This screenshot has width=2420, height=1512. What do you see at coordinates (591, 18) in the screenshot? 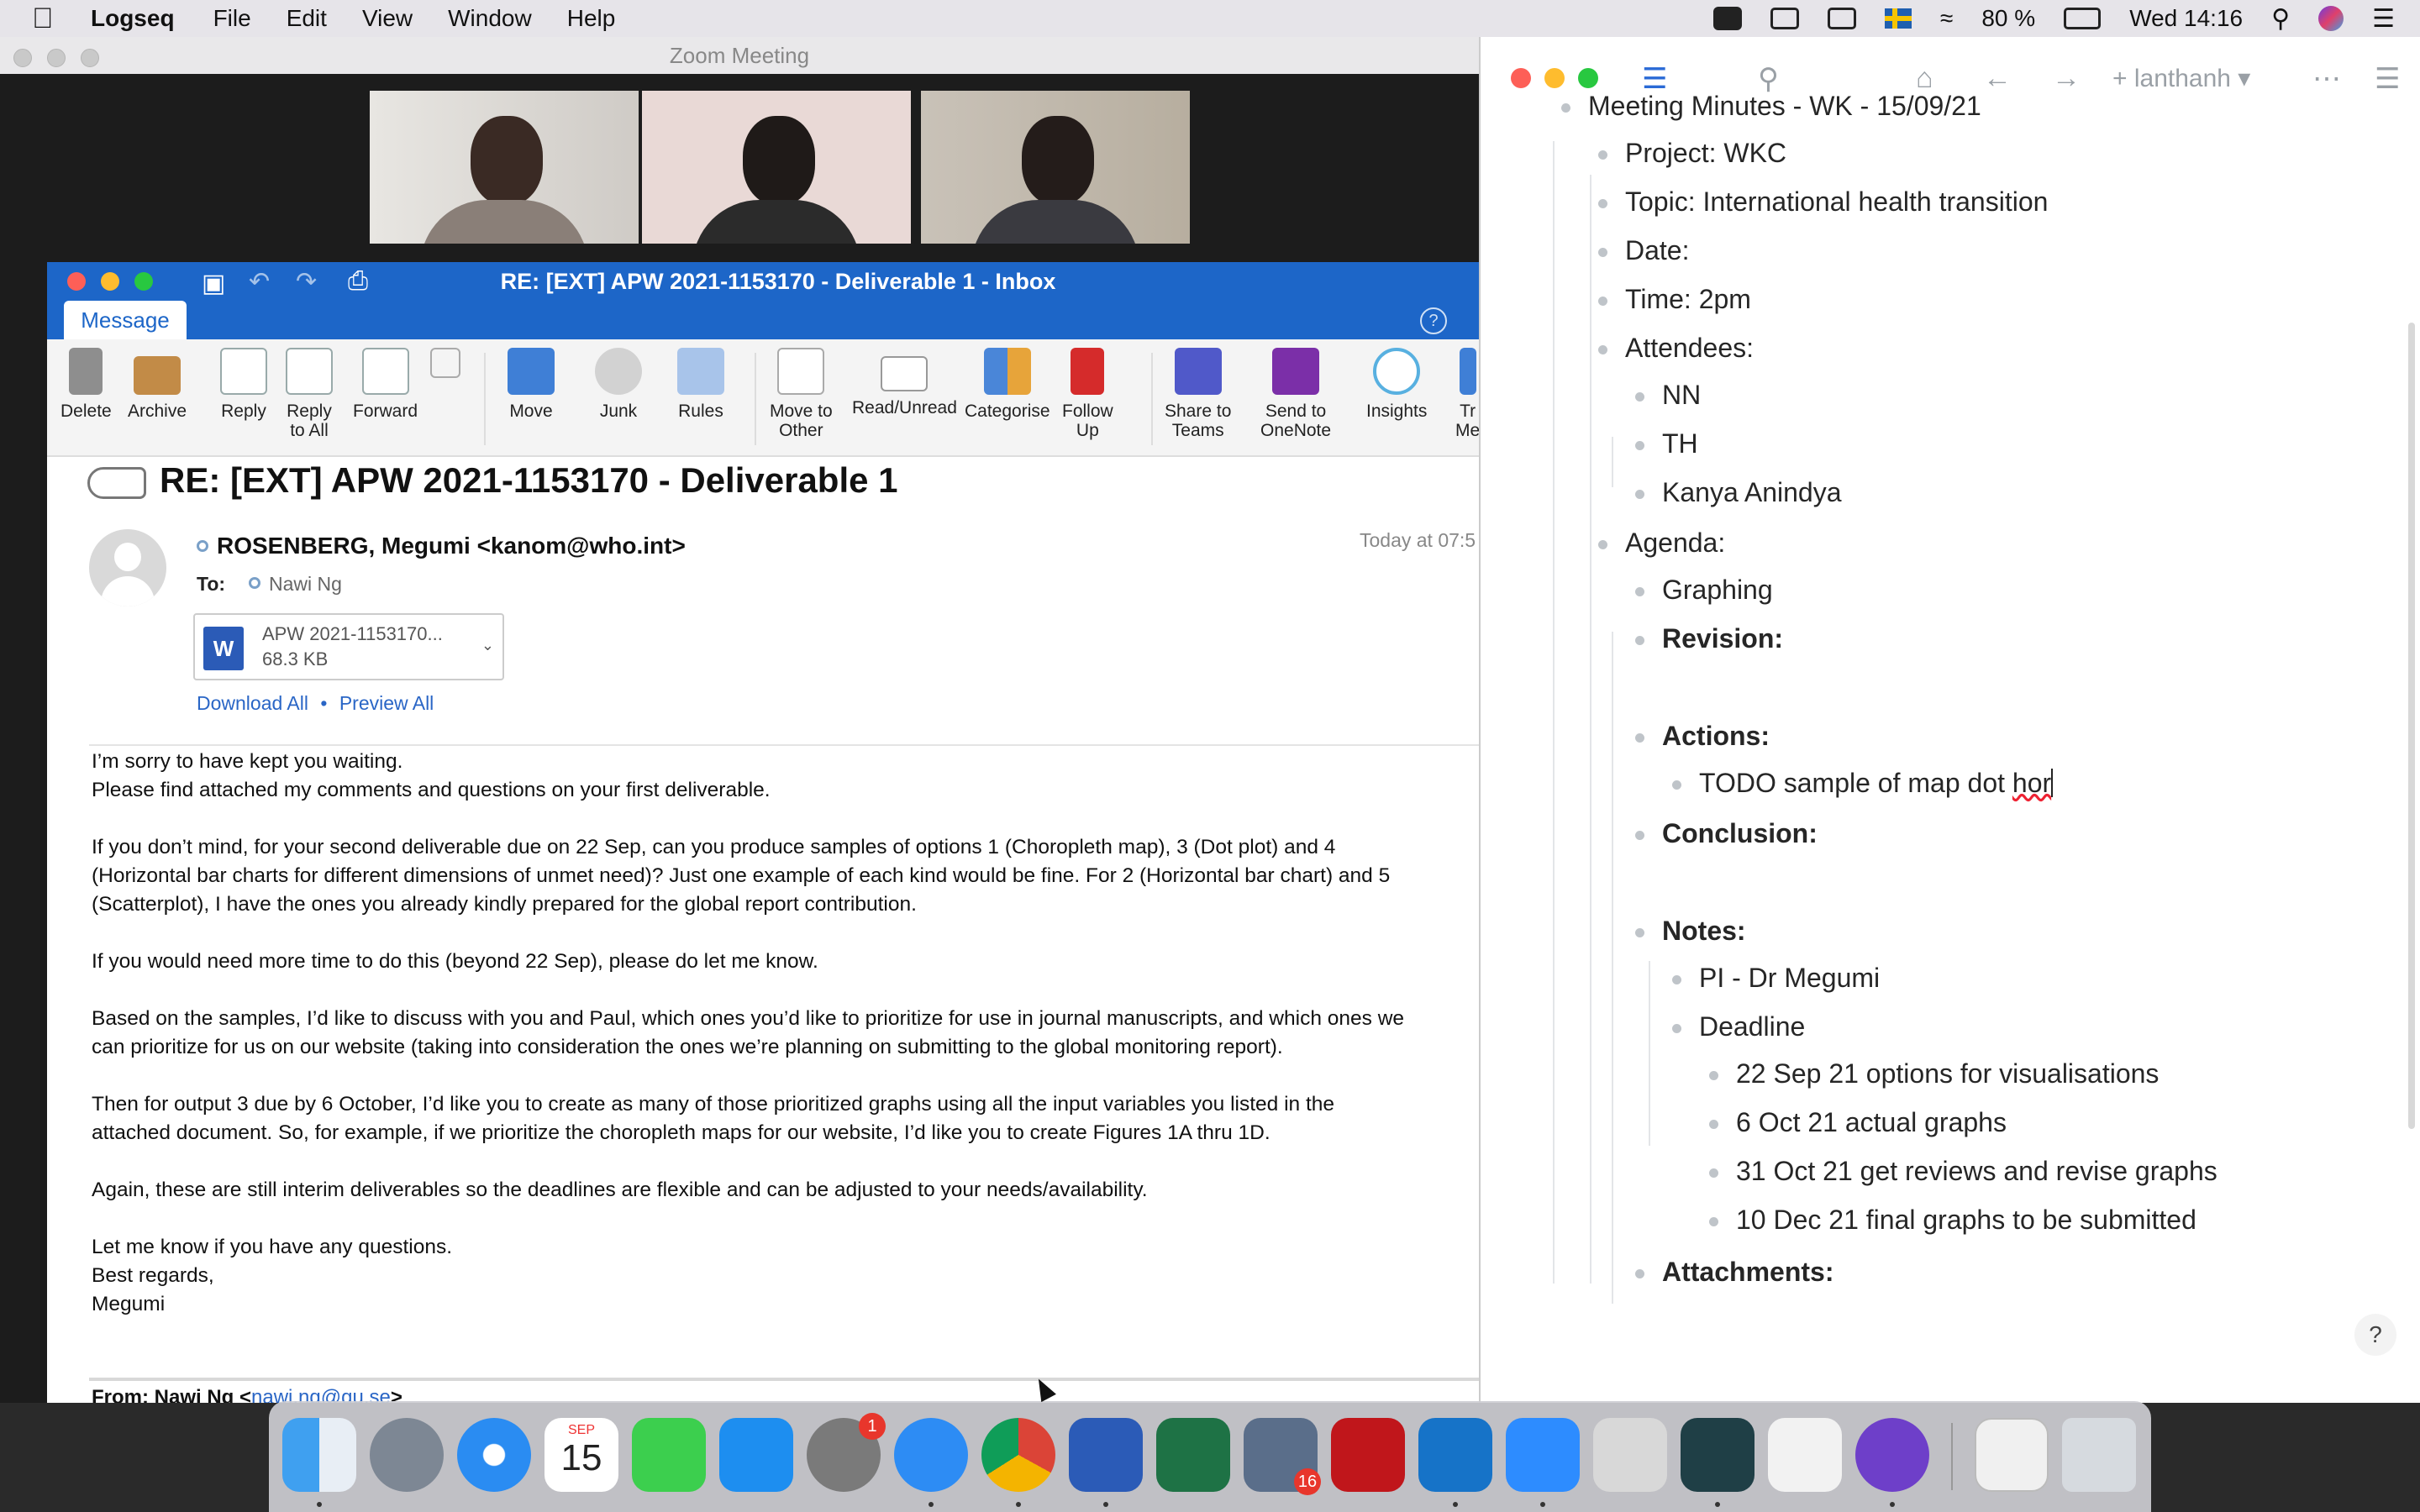
I see `menu-help: Help` at bounding box center [591, 18].